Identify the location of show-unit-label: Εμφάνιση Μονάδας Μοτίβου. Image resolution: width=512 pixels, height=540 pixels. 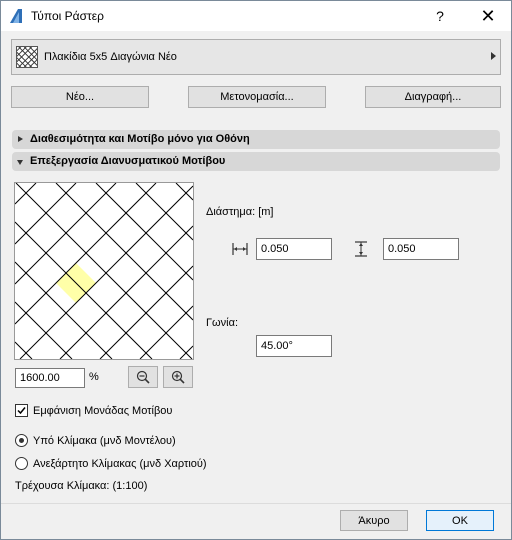
(103, 411).